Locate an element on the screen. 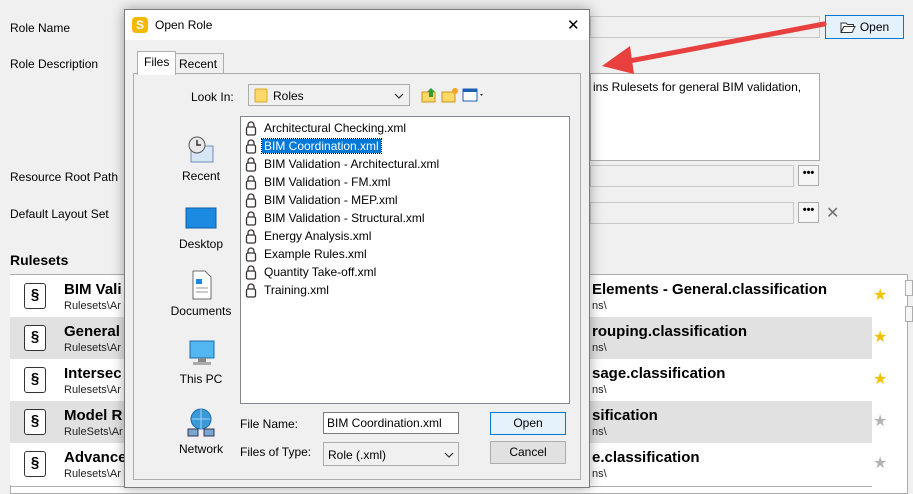  role-description-field: ins Rulesets for general BIM validation, is located at coordinates (705, 117).